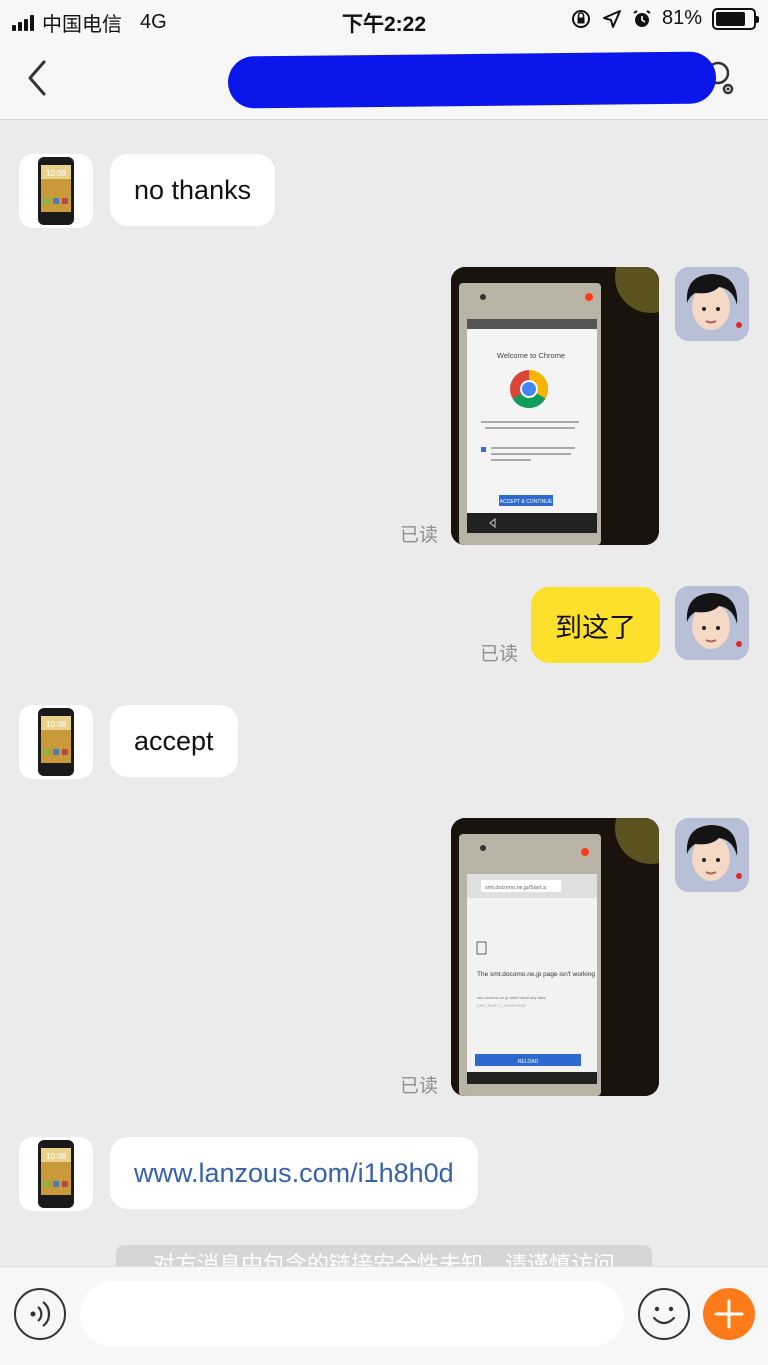  I want to click on nav-bar, so click(384, 80).